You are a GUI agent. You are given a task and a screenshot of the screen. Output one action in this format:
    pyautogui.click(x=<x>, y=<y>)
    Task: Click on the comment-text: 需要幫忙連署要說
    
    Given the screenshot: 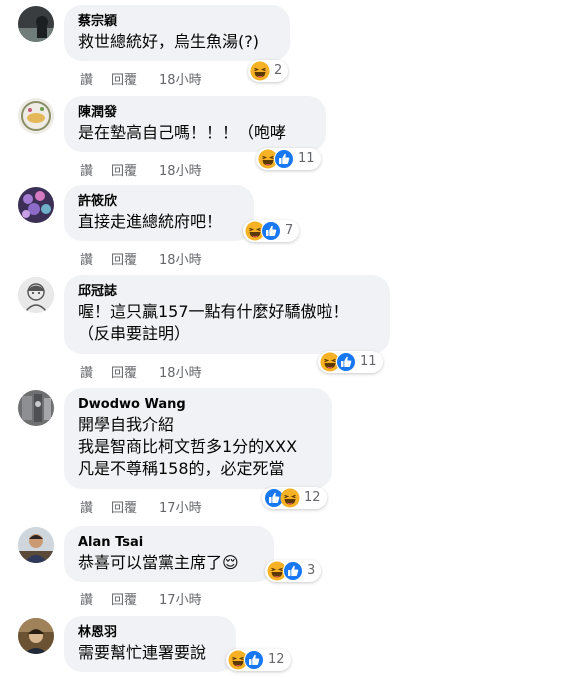 What is the action you would take?
    pyautogui.click(x=142, y=652)
    